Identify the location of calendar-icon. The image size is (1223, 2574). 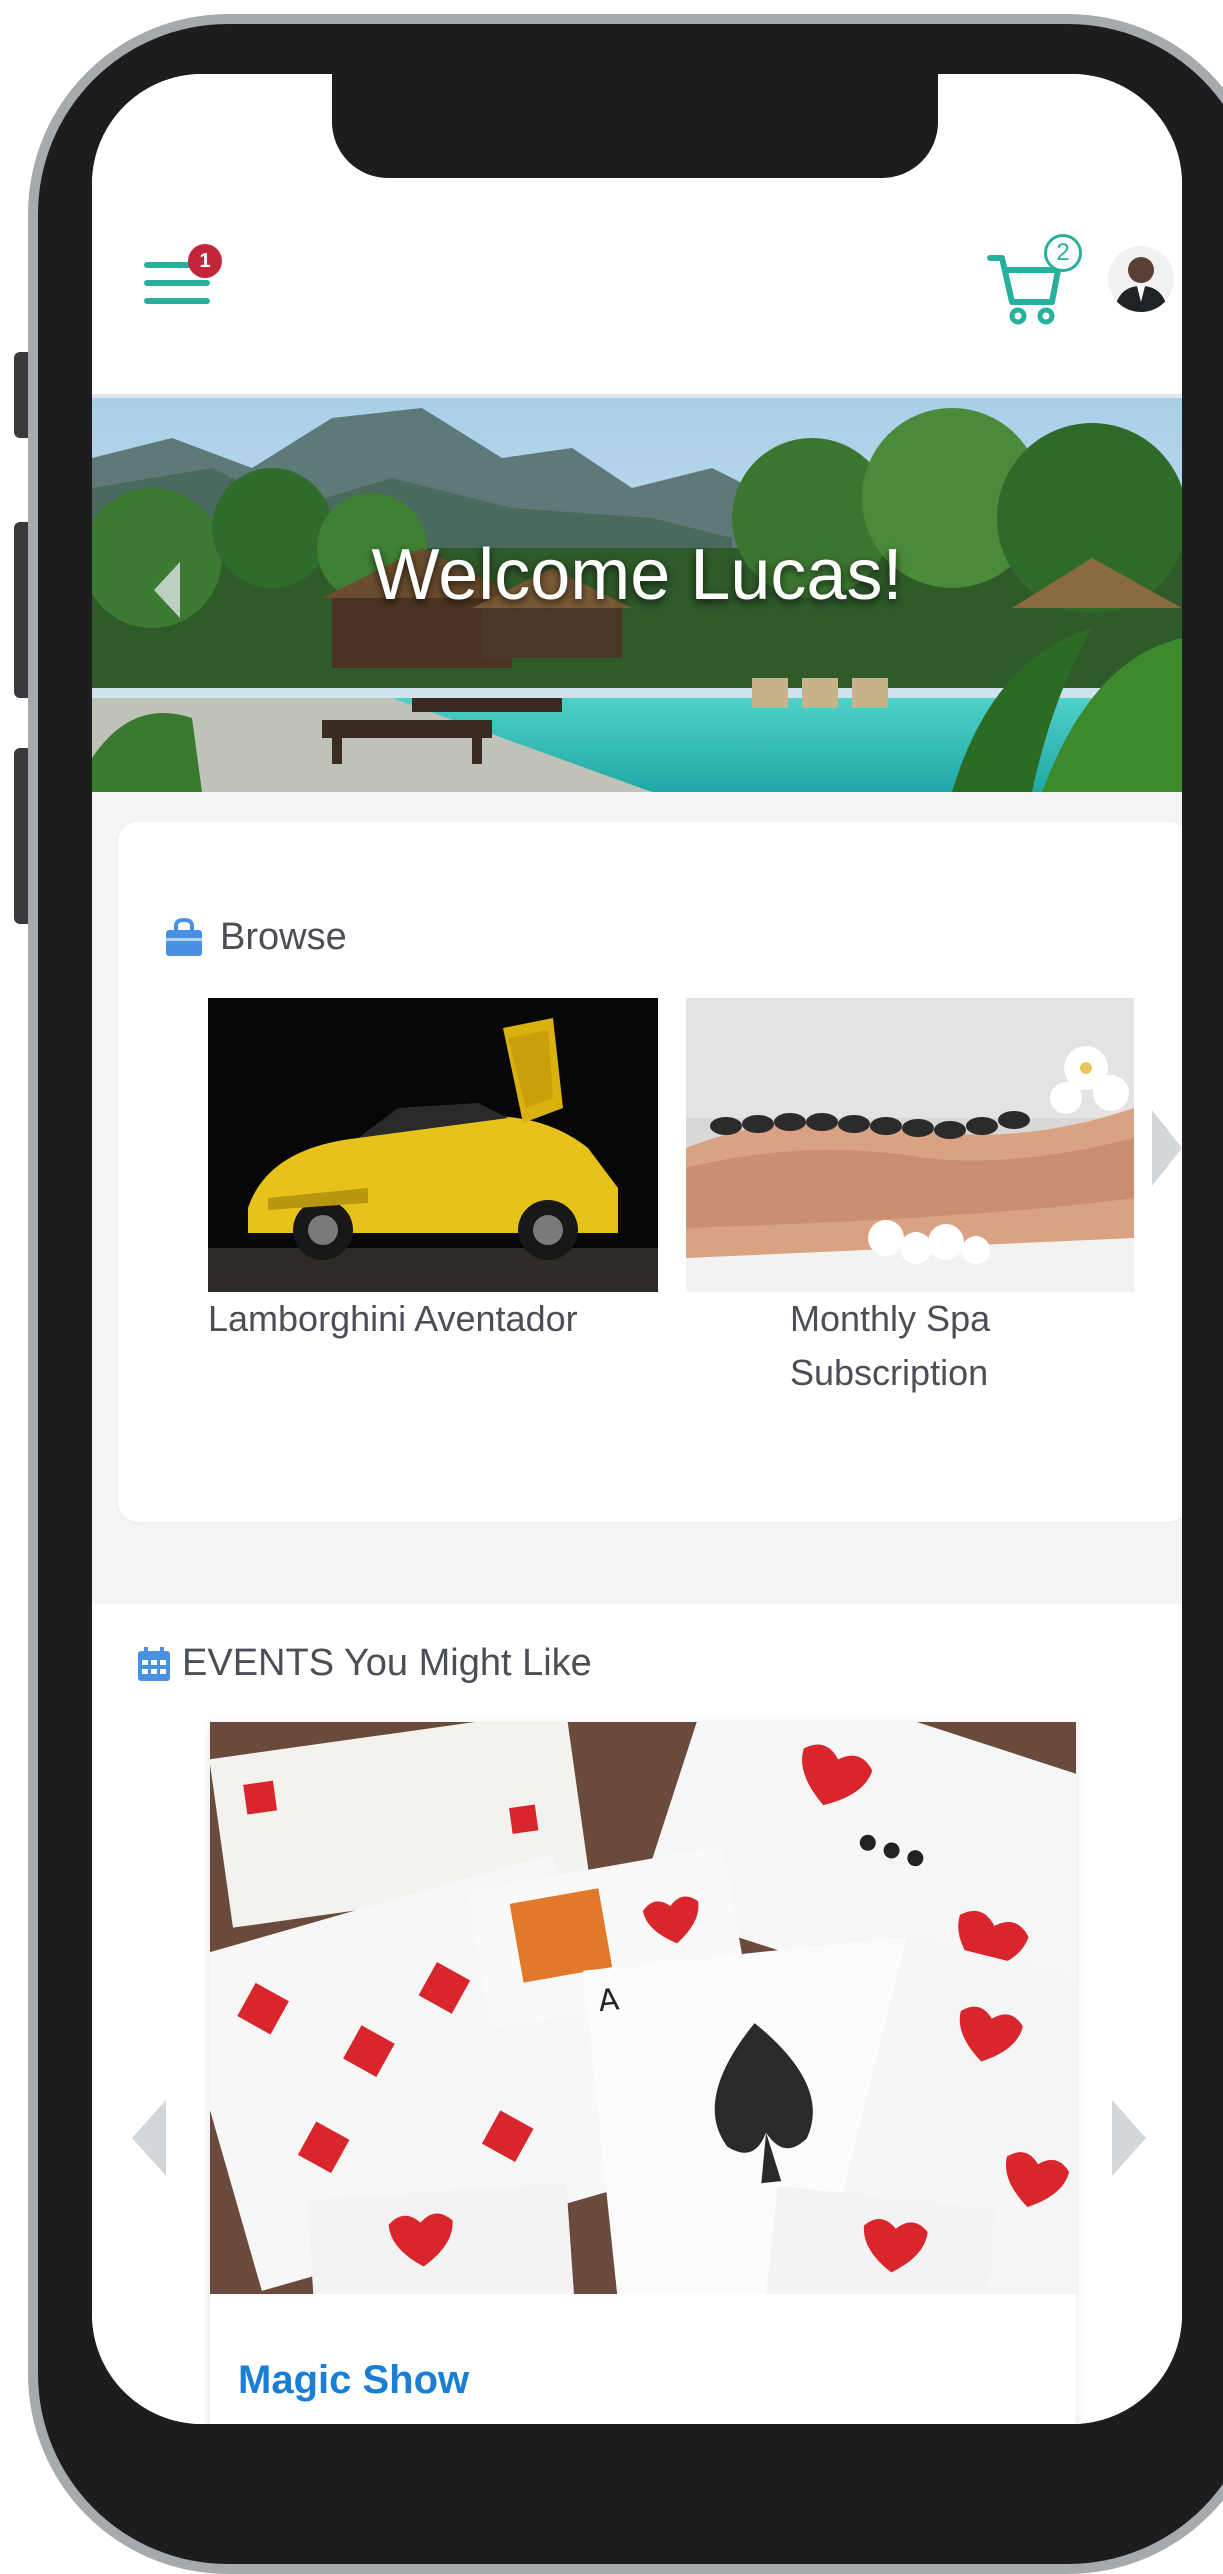
(154, 1663).